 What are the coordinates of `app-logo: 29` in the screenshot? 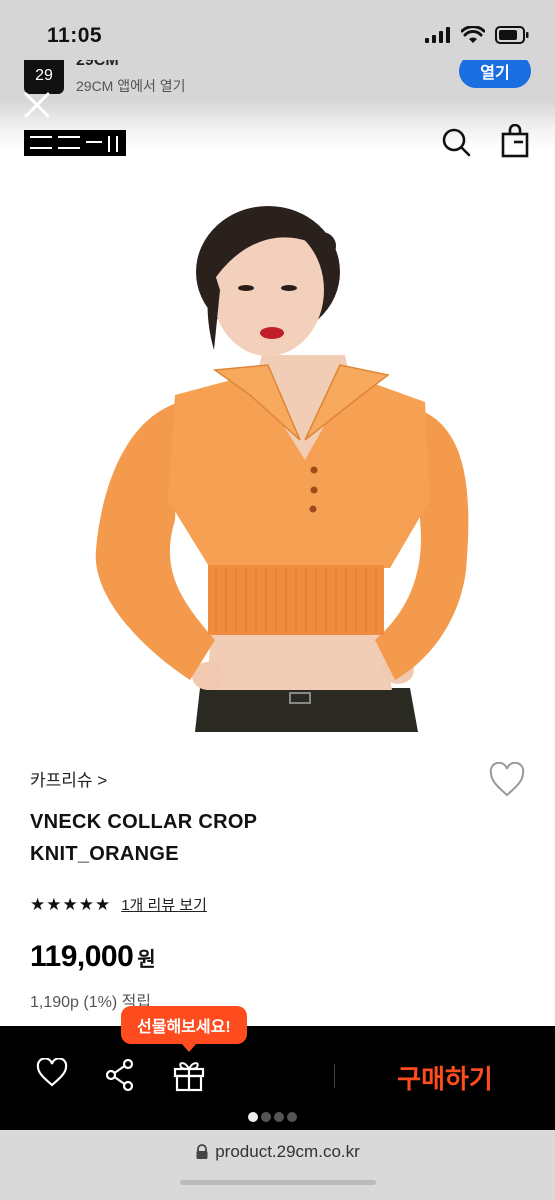 It's located at (44, 77).